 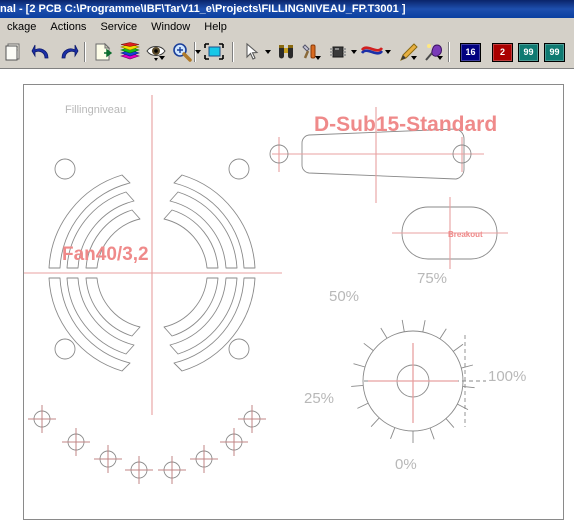 I want to click on pad-arc-row, so click(x=147, y=444).